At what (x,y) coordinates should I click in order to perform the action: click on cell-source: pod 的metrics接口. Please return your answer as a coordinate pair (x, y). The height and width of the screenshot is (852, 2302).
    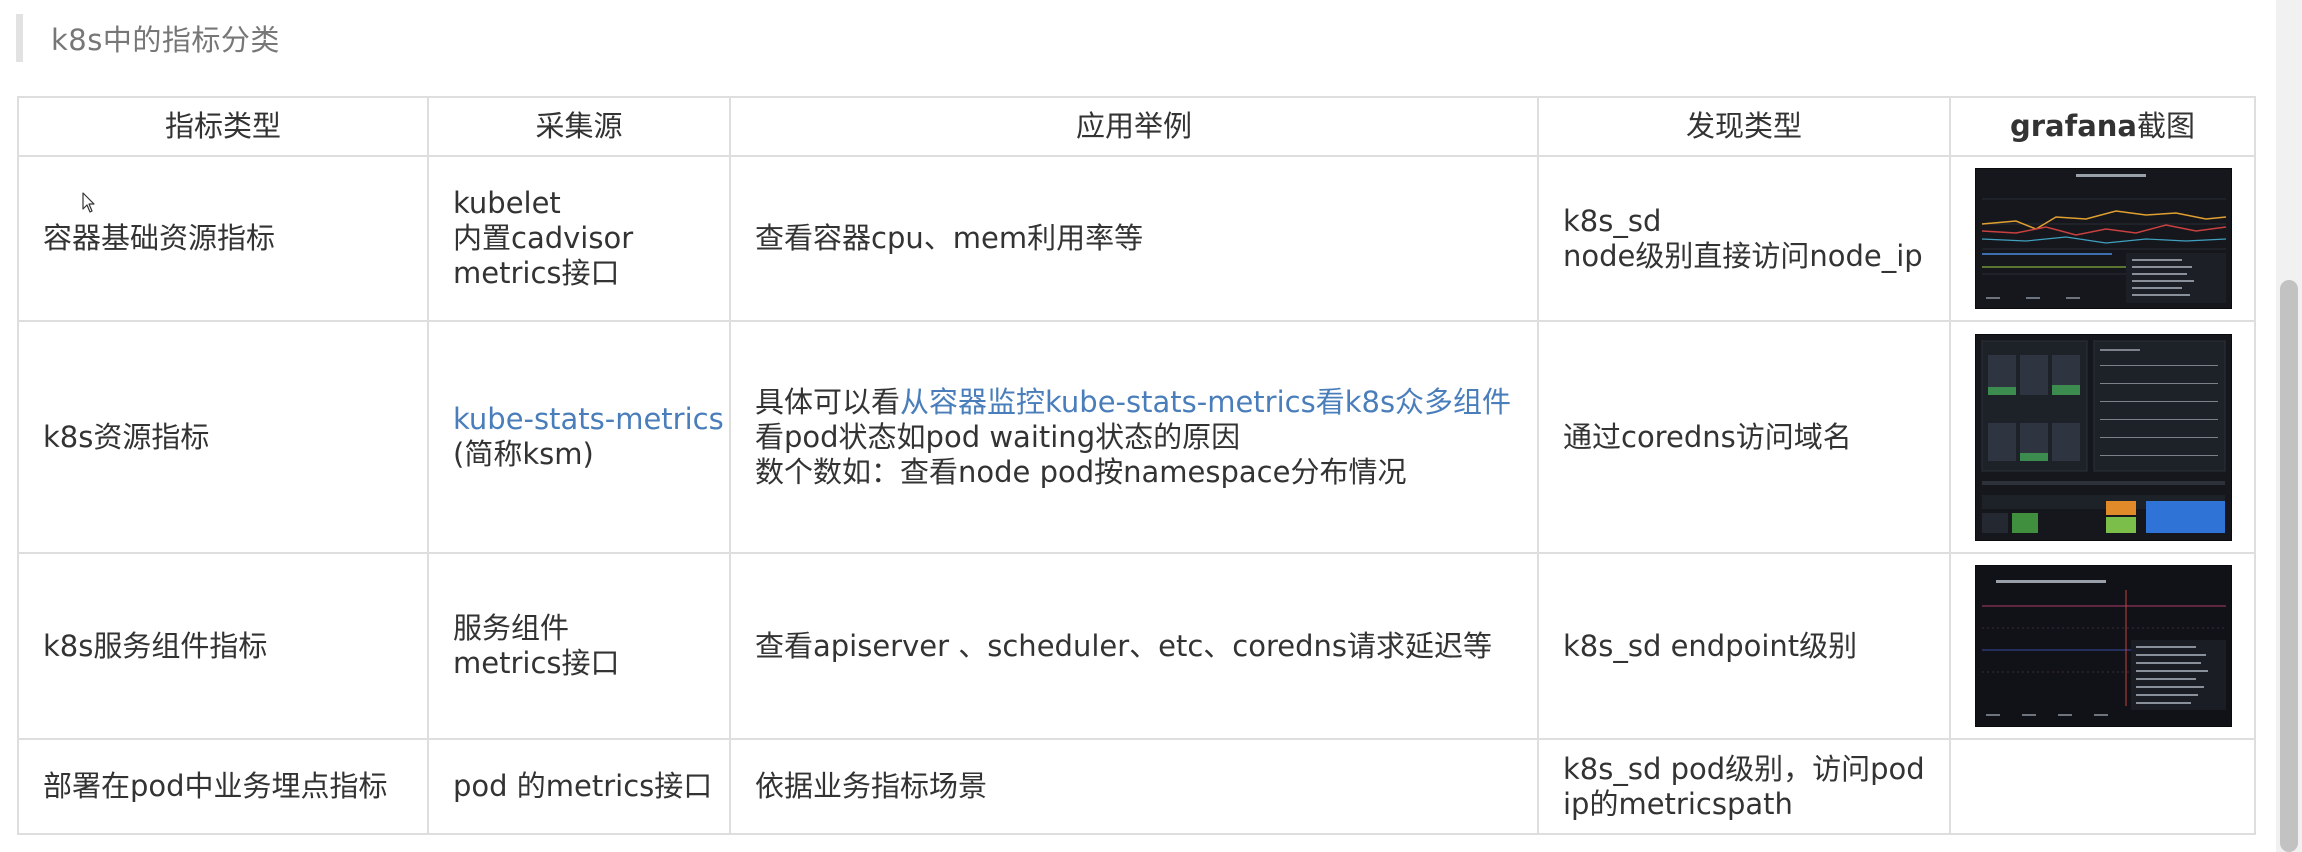
    Looking at the image, I should click on (579, 786).